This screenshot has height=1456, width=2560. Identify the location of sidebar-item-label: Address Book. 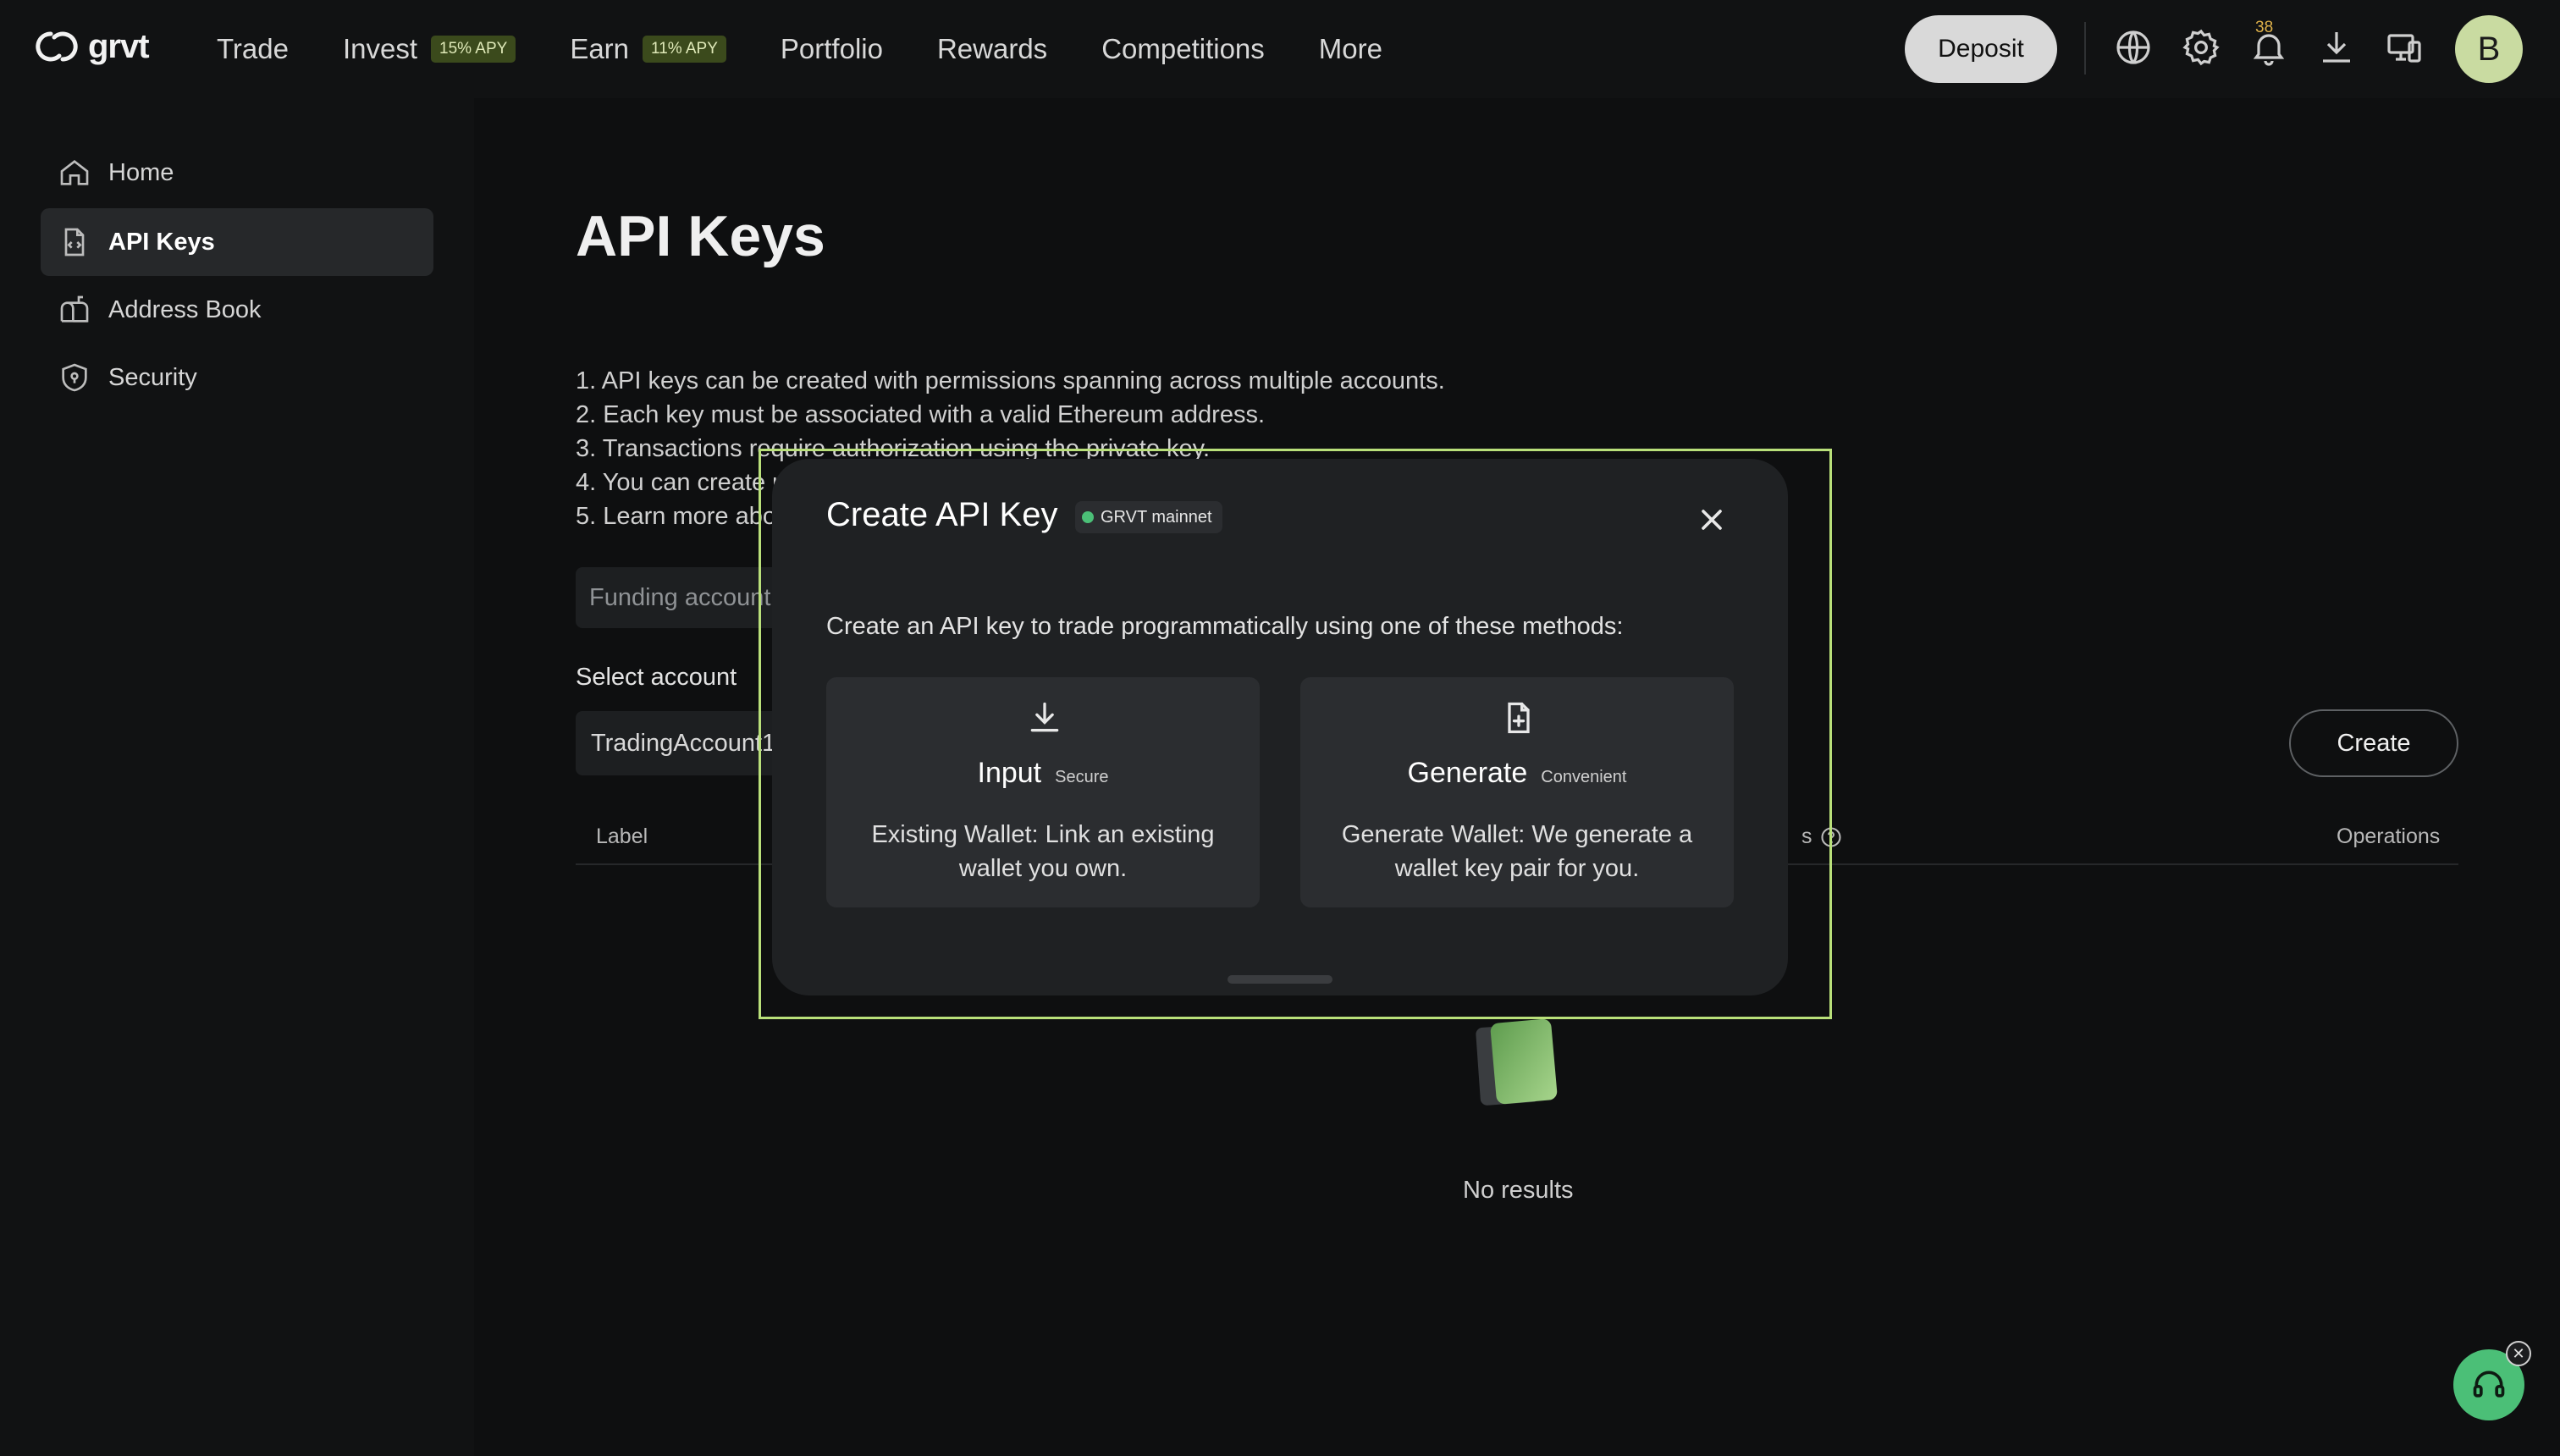
(185, 309).